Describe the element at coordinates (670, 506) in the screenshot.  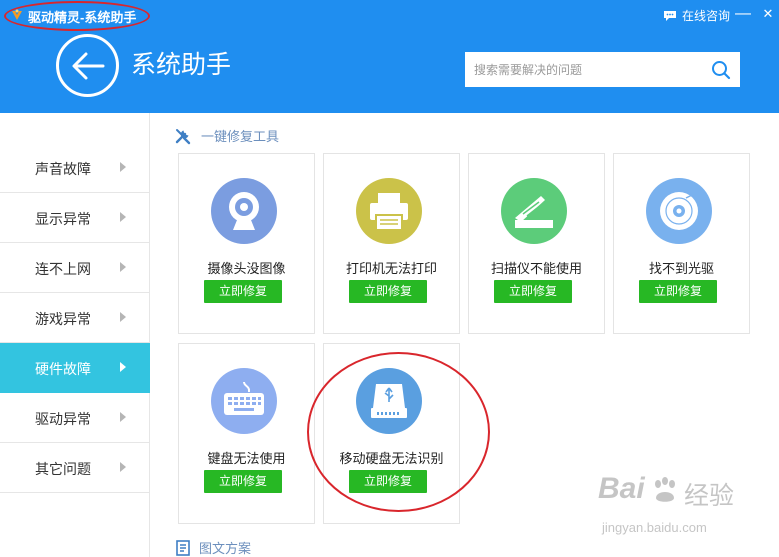
I see `baidu-jingyan-watermark: Bai 经验 jingyan.baidu.com` at that location.